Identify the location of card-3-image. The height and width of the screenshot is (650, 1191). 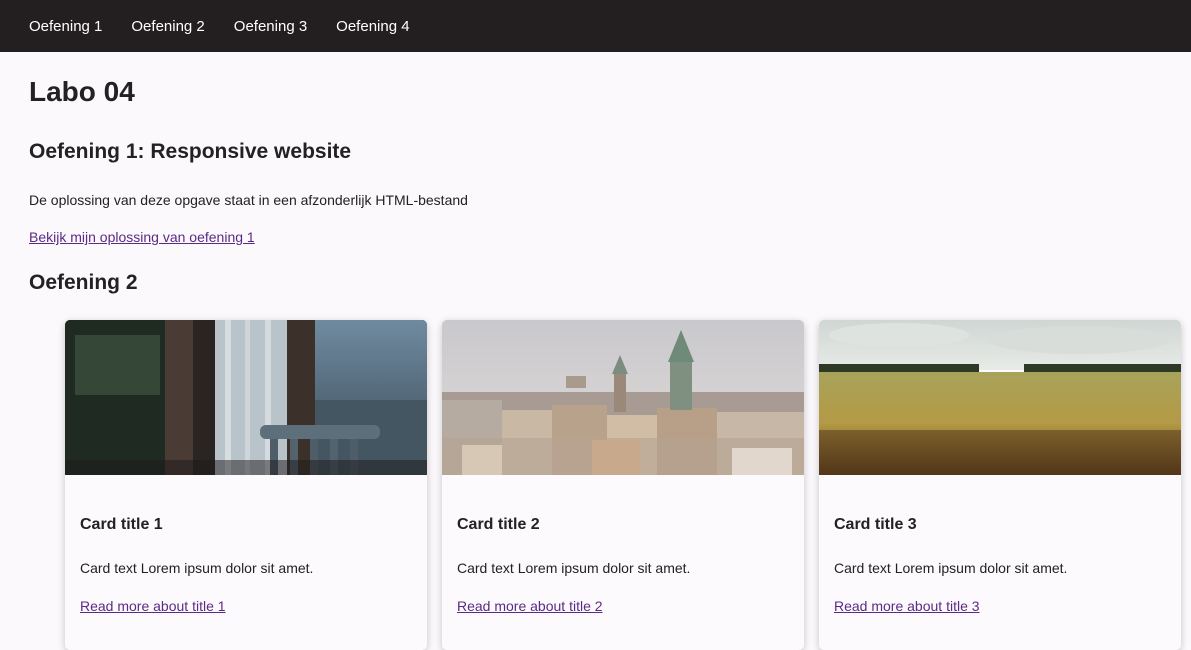
(1000, 397).